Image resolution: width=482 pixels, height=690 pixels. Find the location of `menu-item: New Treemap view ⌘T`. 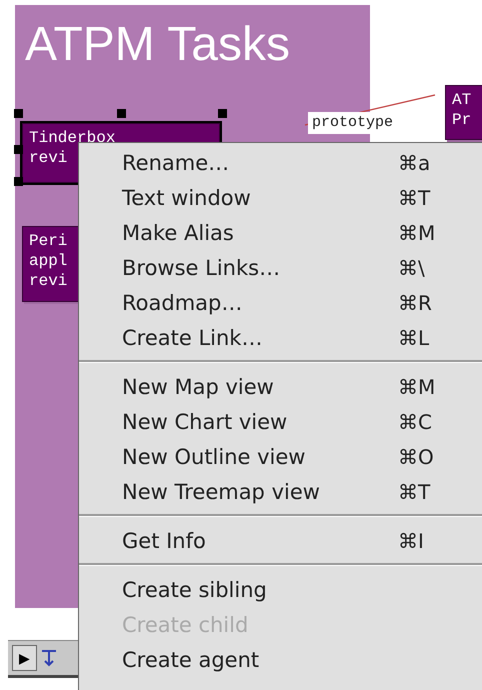

menu-item: New Treemap view ⌘T is located at coordinates (280, 491).